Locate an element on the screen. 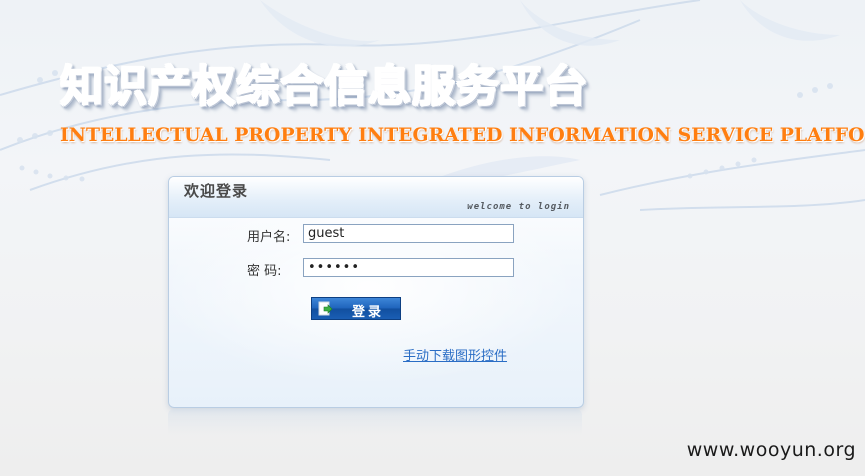 Image resolution: width=865 pixels, height=476 pixels. login-arrow-icon is located at coordinates (325, 308).